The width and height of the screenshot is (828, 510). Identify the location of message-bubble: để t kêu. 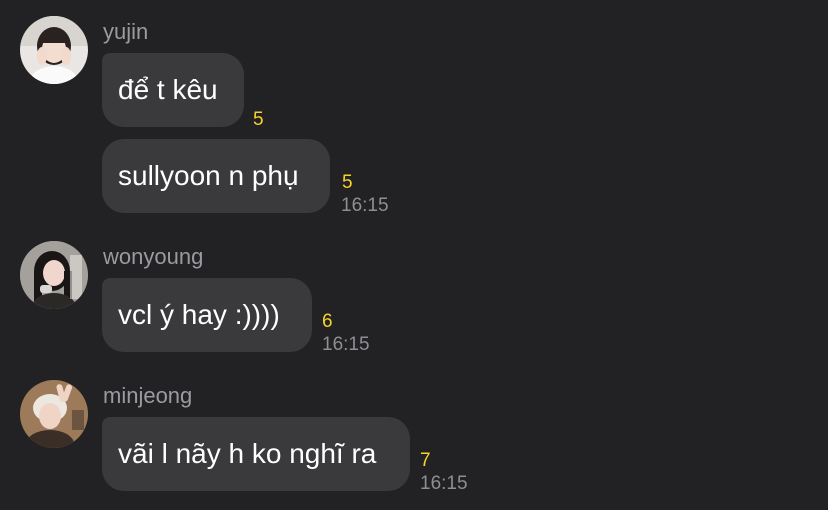
(173, 90).